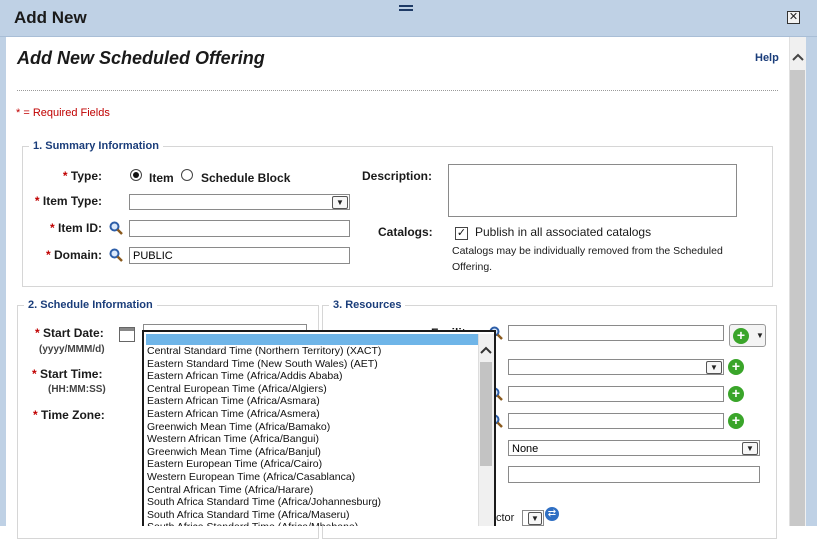 The image size is (817, 539). I want to click on time-zone-label: * Time Zone:, so click(69, 415).